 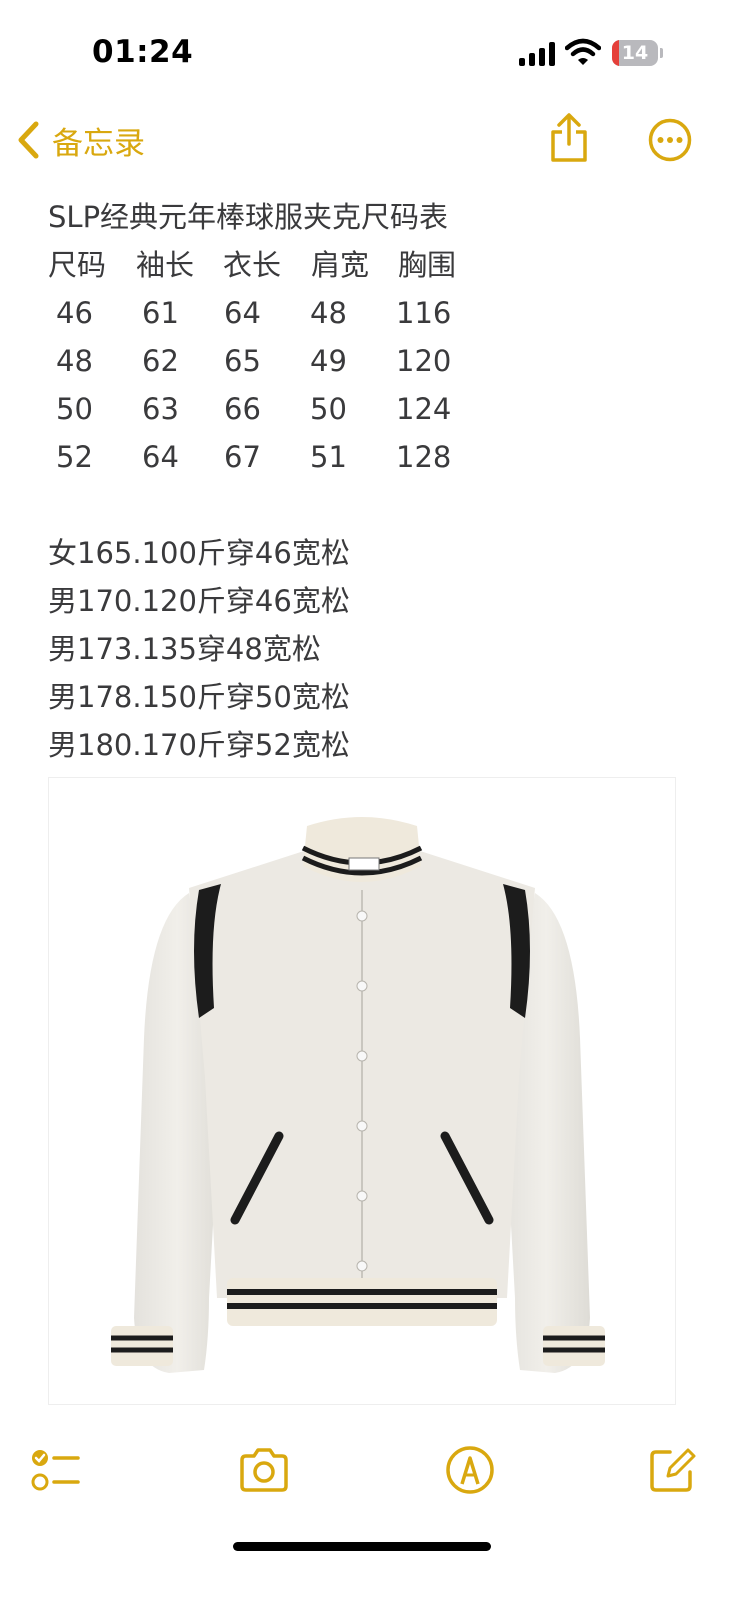 I want to click on size-table-header: 尺码 袖长 衣长 肩宽 胸围, so click(x=278, y=265).